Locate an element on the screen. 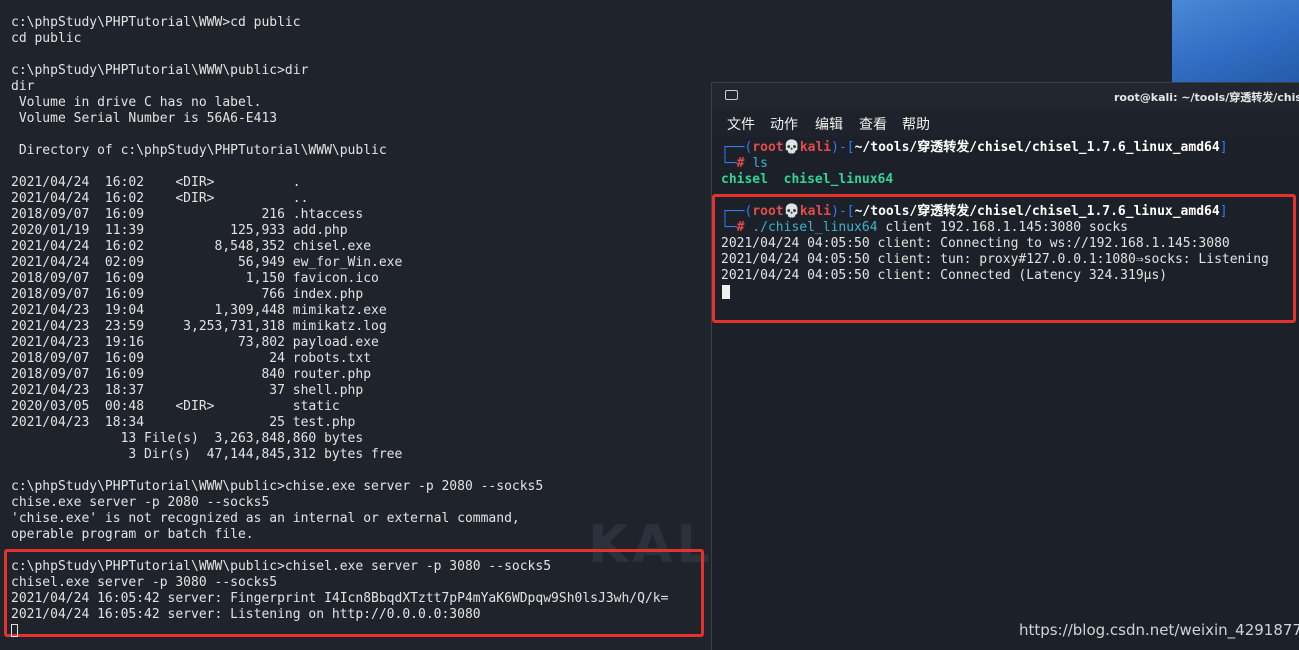 Image resolution: width=1299 pixels, height=650 pixels. csdn-watermark: https://blog.csdn.net/weixin_42918771 is located at coordinates (1159, 630).